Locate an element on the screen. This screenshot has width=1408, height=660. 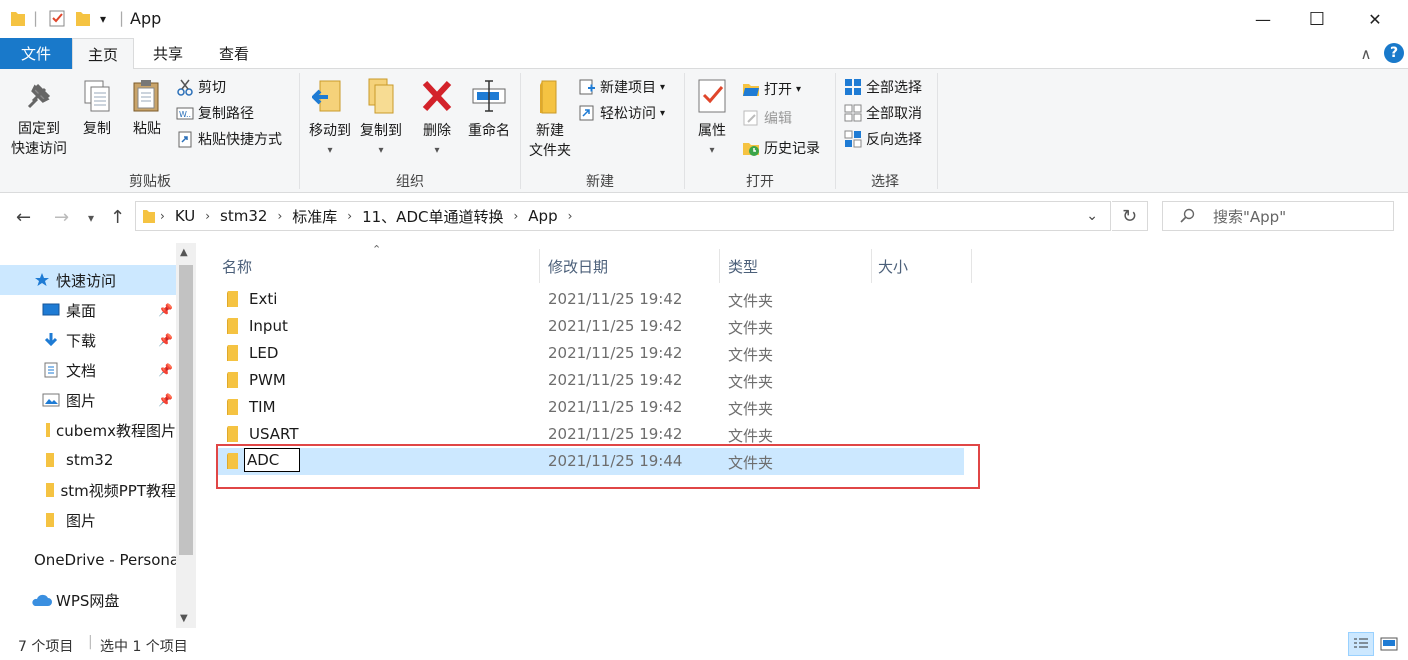
nav-item-pictures: 图片 📌 is located at coordinates (88, 400).